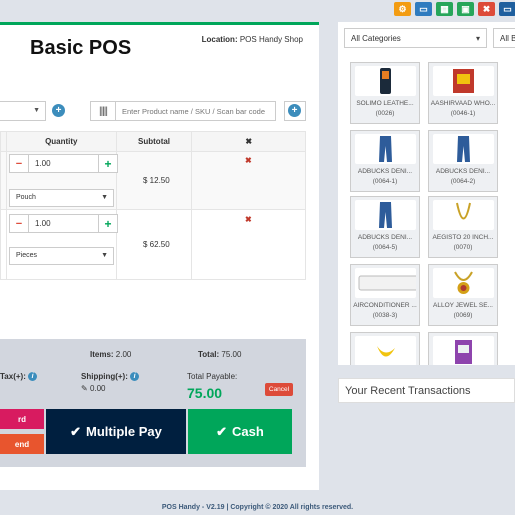  What do you see at coordinates (156, 180) in the screenshot?
I see `row-subtotal: $ 12.50` at bounding box center [156, 180].